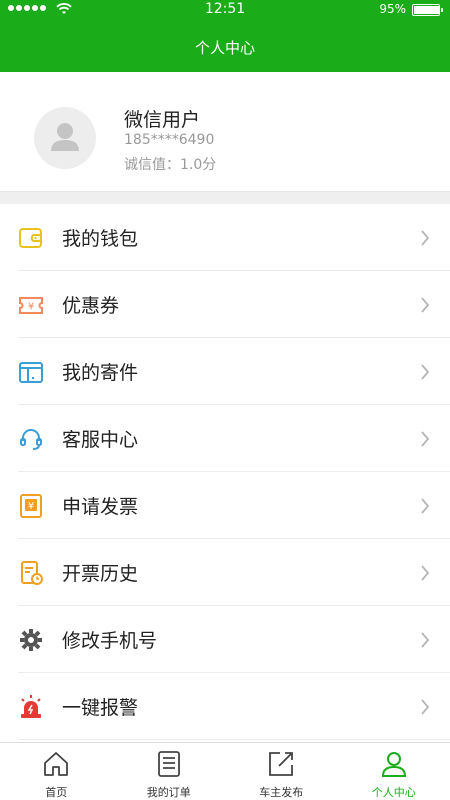 The image size is (450, 800). What do you see at coordinates (234, 639) in the screenshot?
I see `menu-item-change-phone: 修改手机号` at bounding box center [234, 639].